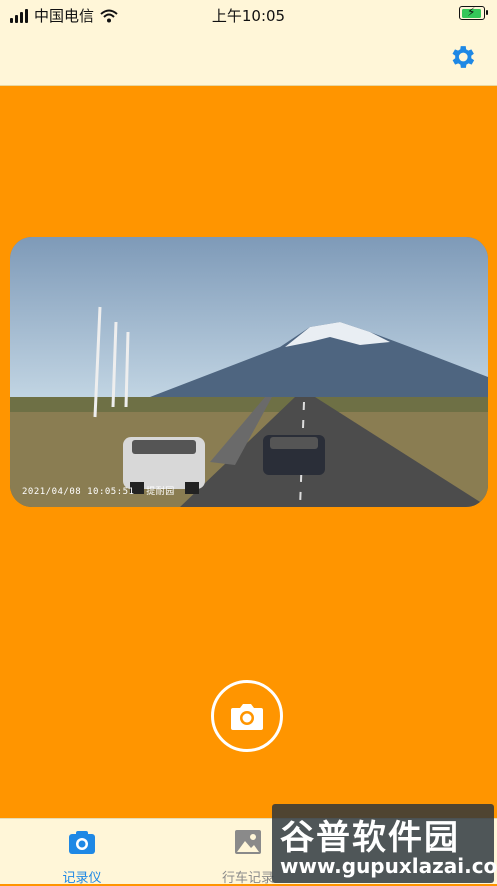 This screenshot has height=886, width=497. I want to click on status-bar: 中国电信 上午10:05 ⚡, so click(248, 15).